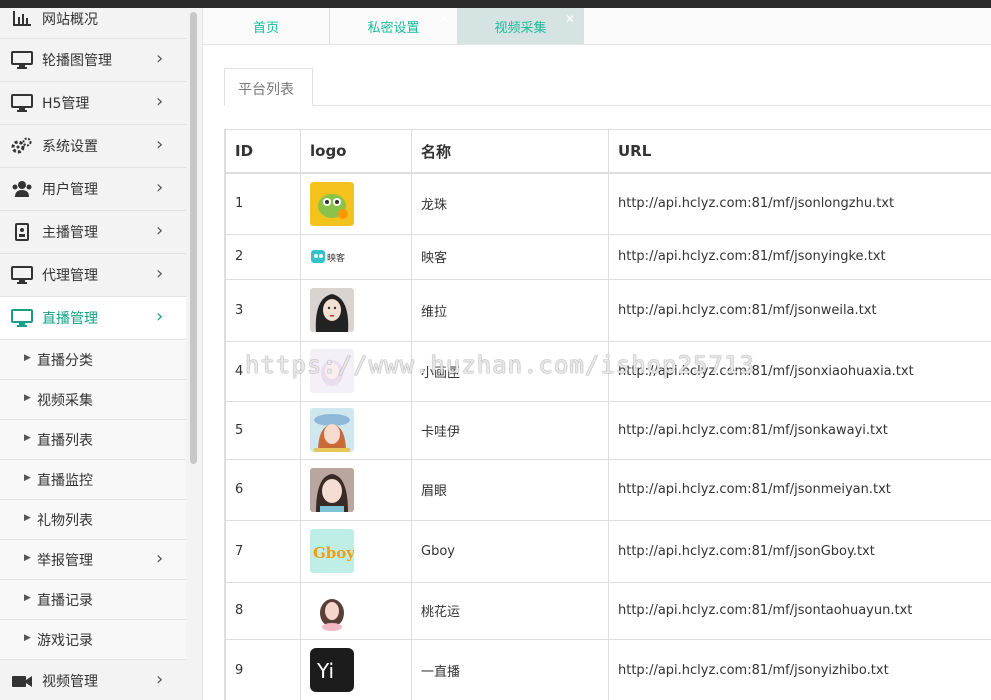 This screenshot has width=991, height=700. What do you see at coordinates (93, 440) in the screenshot?
I see `sidebar-subitem-2: ▶ 直播列表` at bounding box center [93, 440].